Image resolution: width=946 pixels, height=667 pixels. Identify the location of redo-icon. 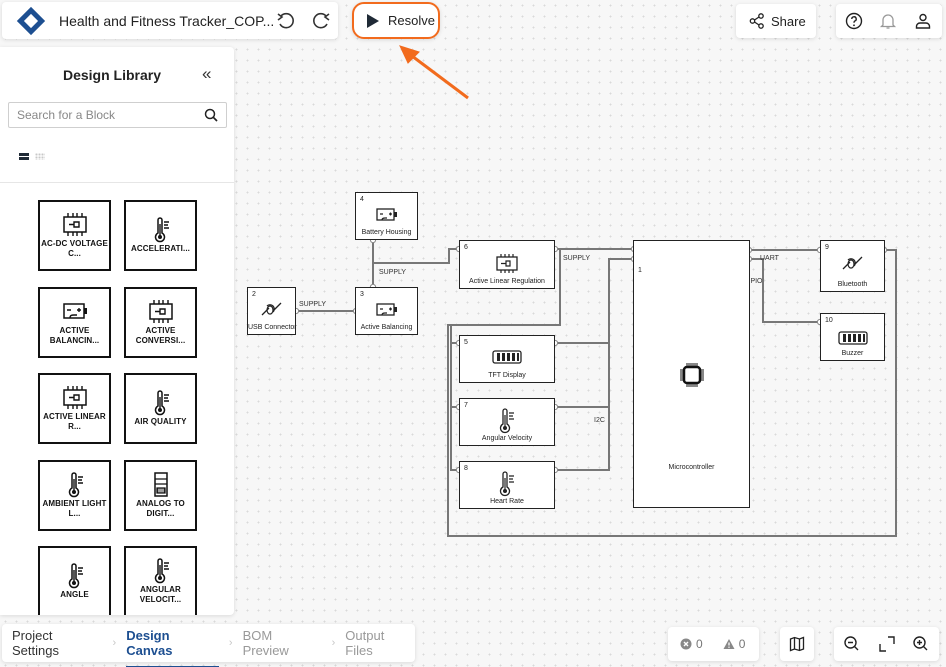
(321, 21).